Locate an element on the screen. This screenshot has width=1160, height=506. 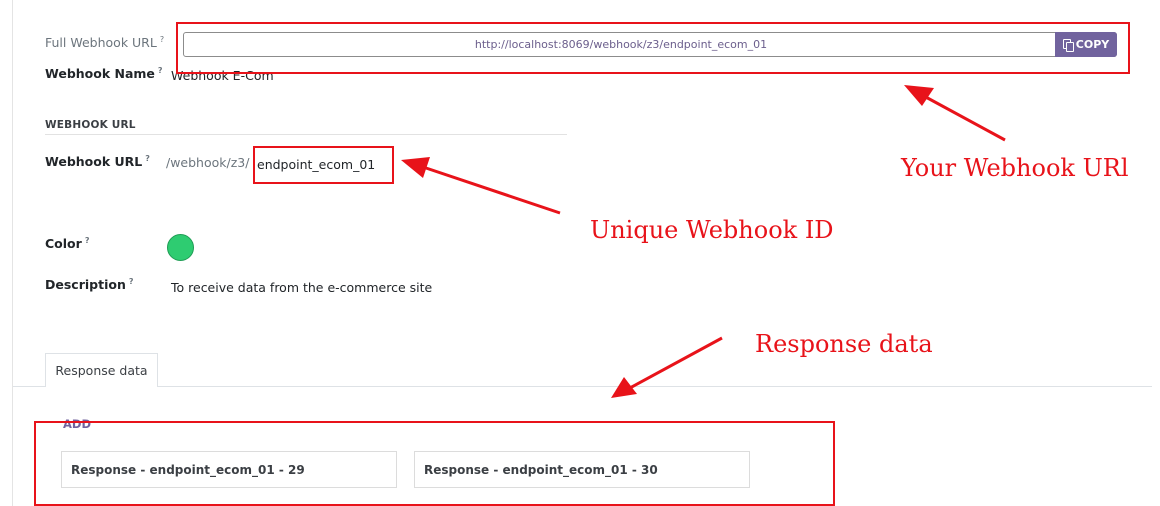
webhook-name-label: Webhook Name? is located at coordinates (104, 73).